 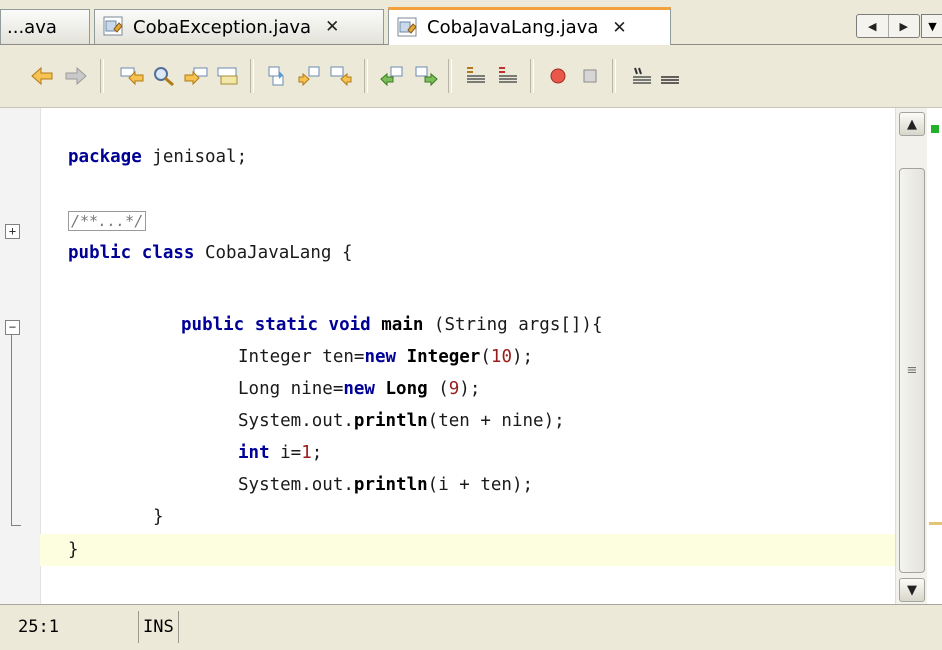 What do you see at coordinates (285, 453) in the screenshot?
I see `code-text: i=` at bounding box center [285, 453].